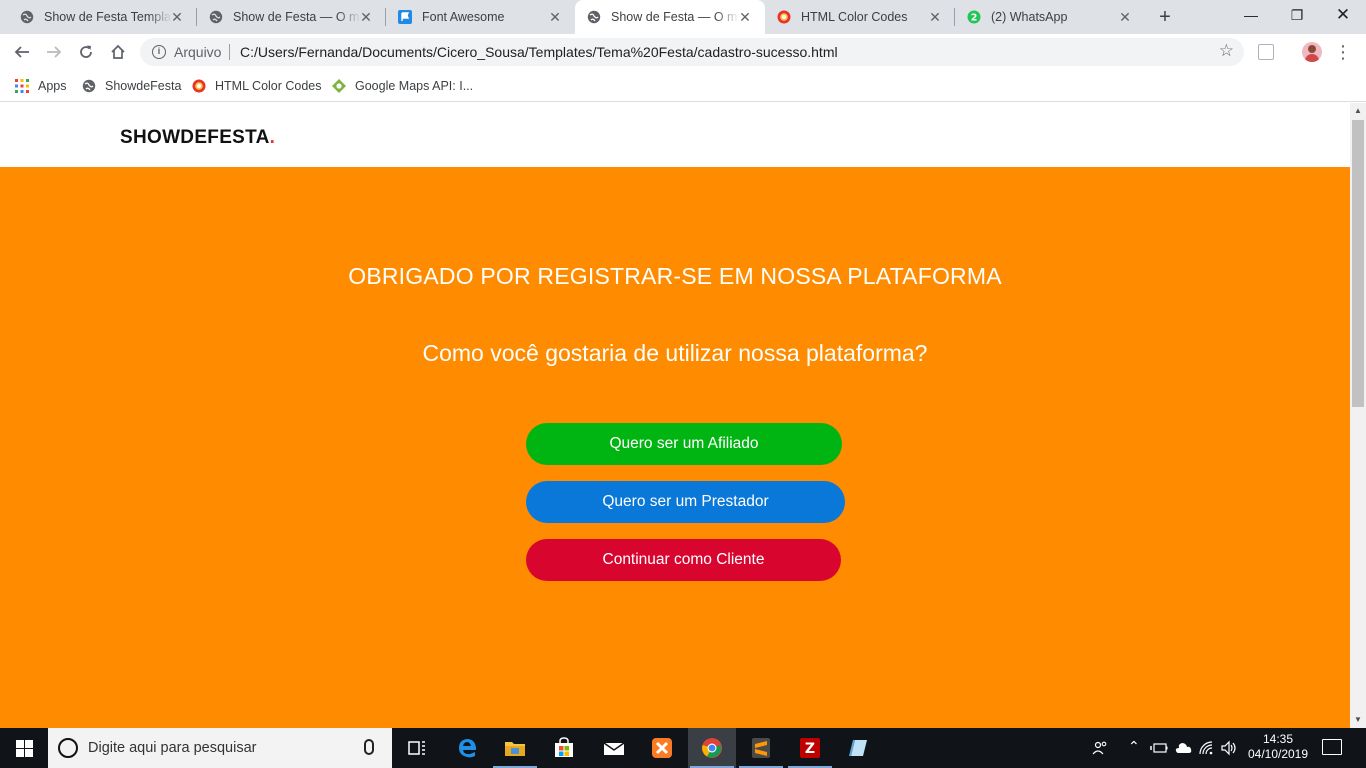 The height and width of the screenshot is (768, 1366). What do you see at coordinates (143, 86) in the screenshot?
I see `bookmark-label: ShowdeFesta` at bounding box center [143, 86].